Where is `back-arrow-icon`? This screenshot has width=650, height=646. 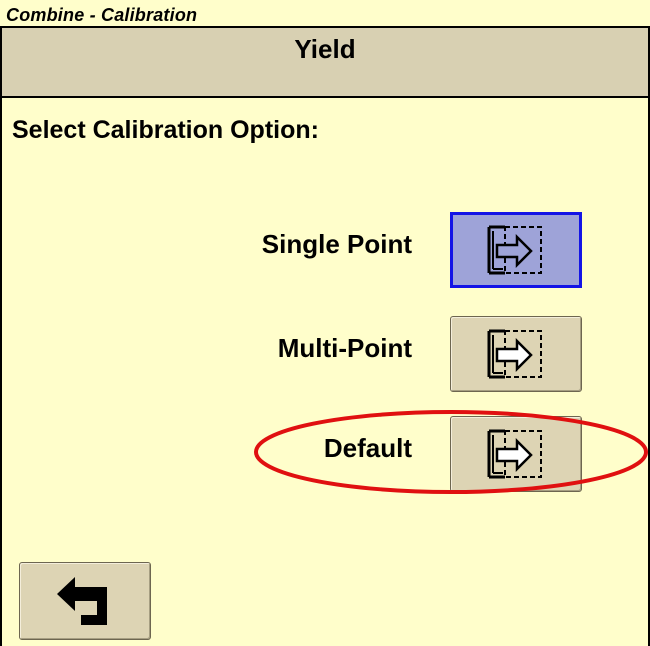
back-arrow-icon is located at coordinates (82, 601).